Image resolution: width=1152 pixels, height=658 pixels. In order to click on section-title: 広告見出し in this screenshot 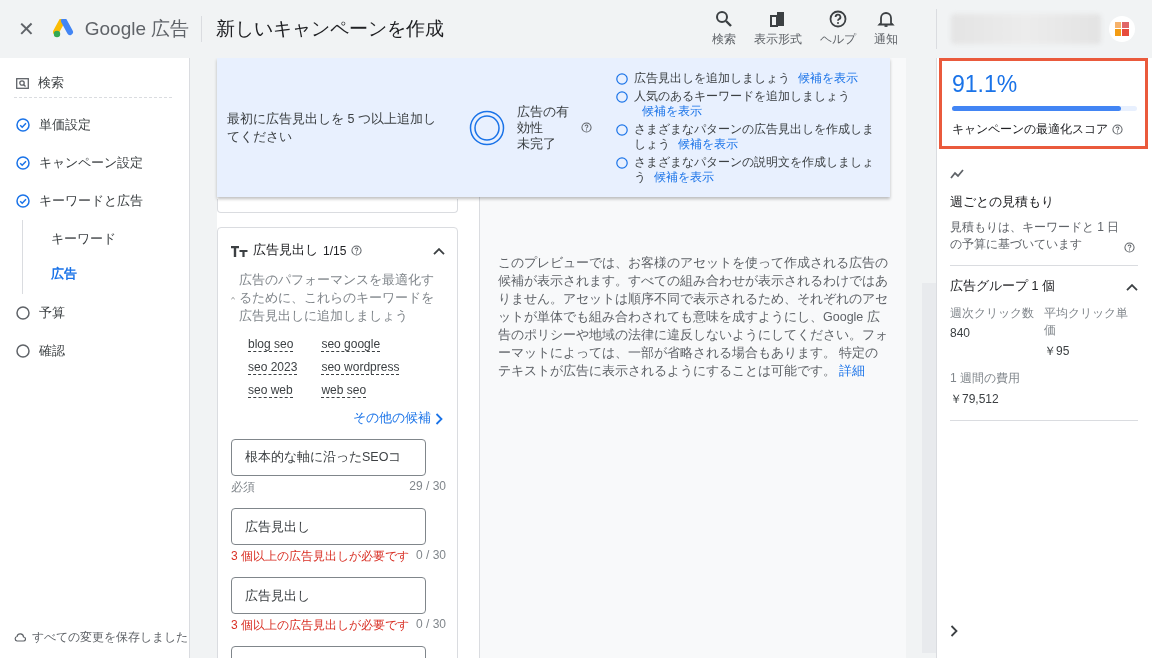, I will do `click(285, 250)`.